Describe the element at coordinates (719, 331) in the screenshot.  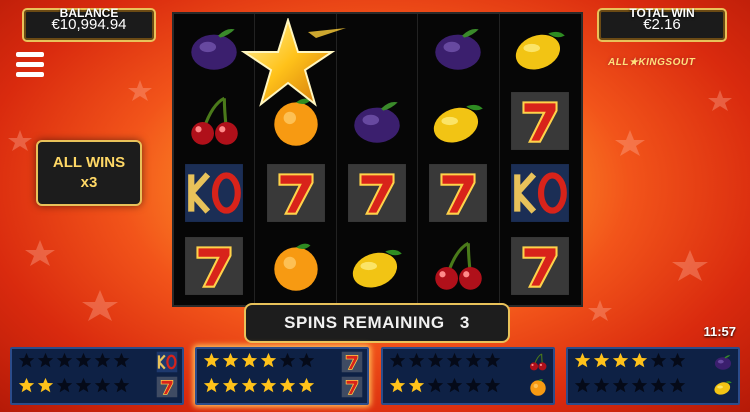
I see `clock: 11:57` at that location.